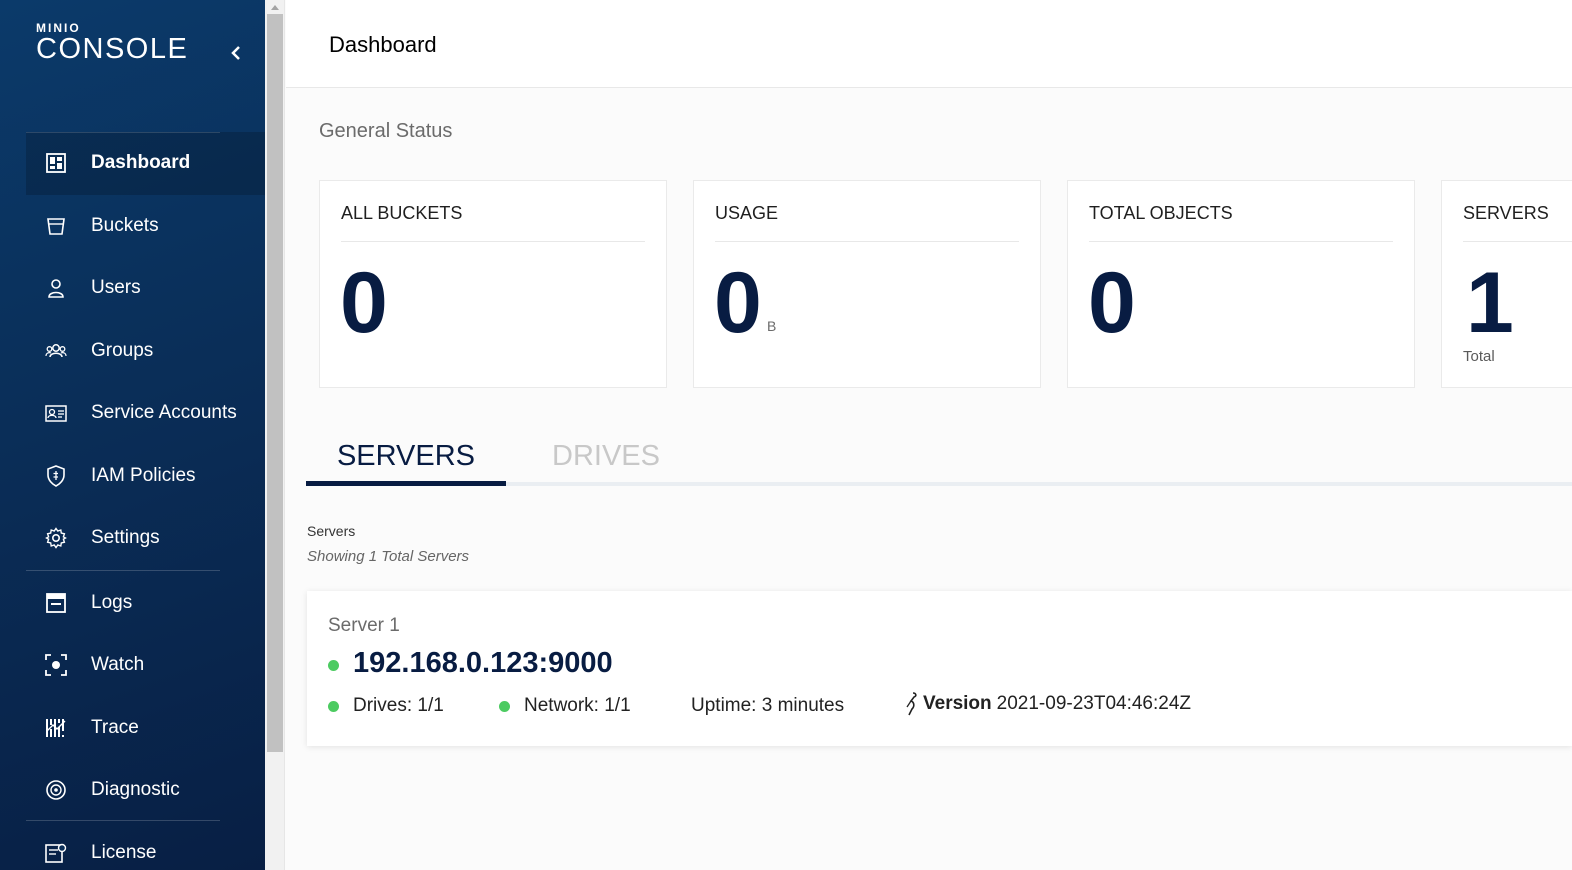 The image size is (1572, 870). What do you see at coordinates (1479, 356) in the screenshot?
I see `card-subtitle: Total` at bounding box center [1479, 356].